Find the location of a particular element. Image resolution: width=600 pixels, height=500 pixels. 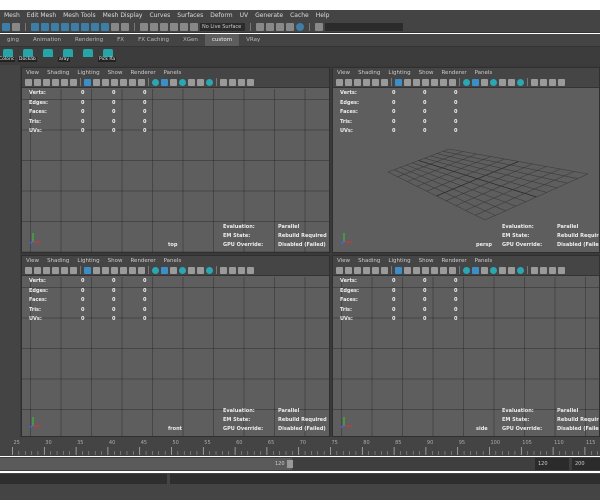

safe-title-icon is located at coordinates (452, 82).